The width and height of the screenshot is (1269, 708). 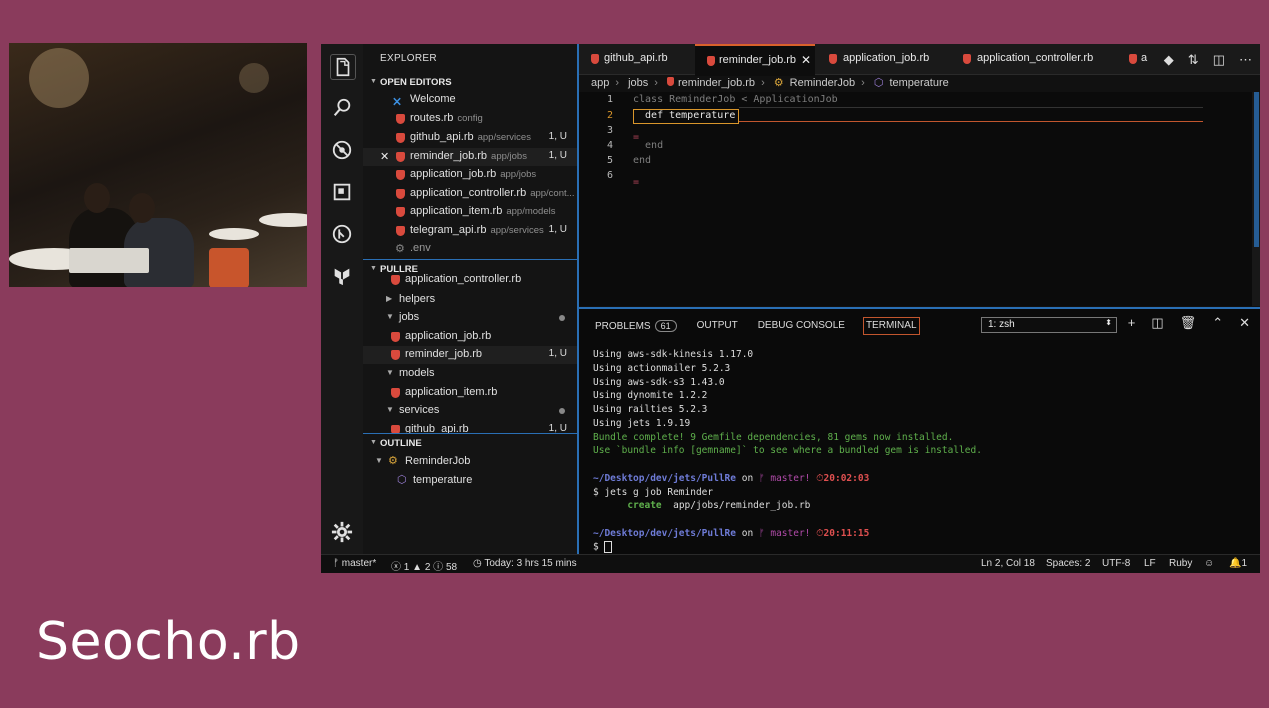 I want to click on info-icon: ⓘ, so click(x=438, y=567).